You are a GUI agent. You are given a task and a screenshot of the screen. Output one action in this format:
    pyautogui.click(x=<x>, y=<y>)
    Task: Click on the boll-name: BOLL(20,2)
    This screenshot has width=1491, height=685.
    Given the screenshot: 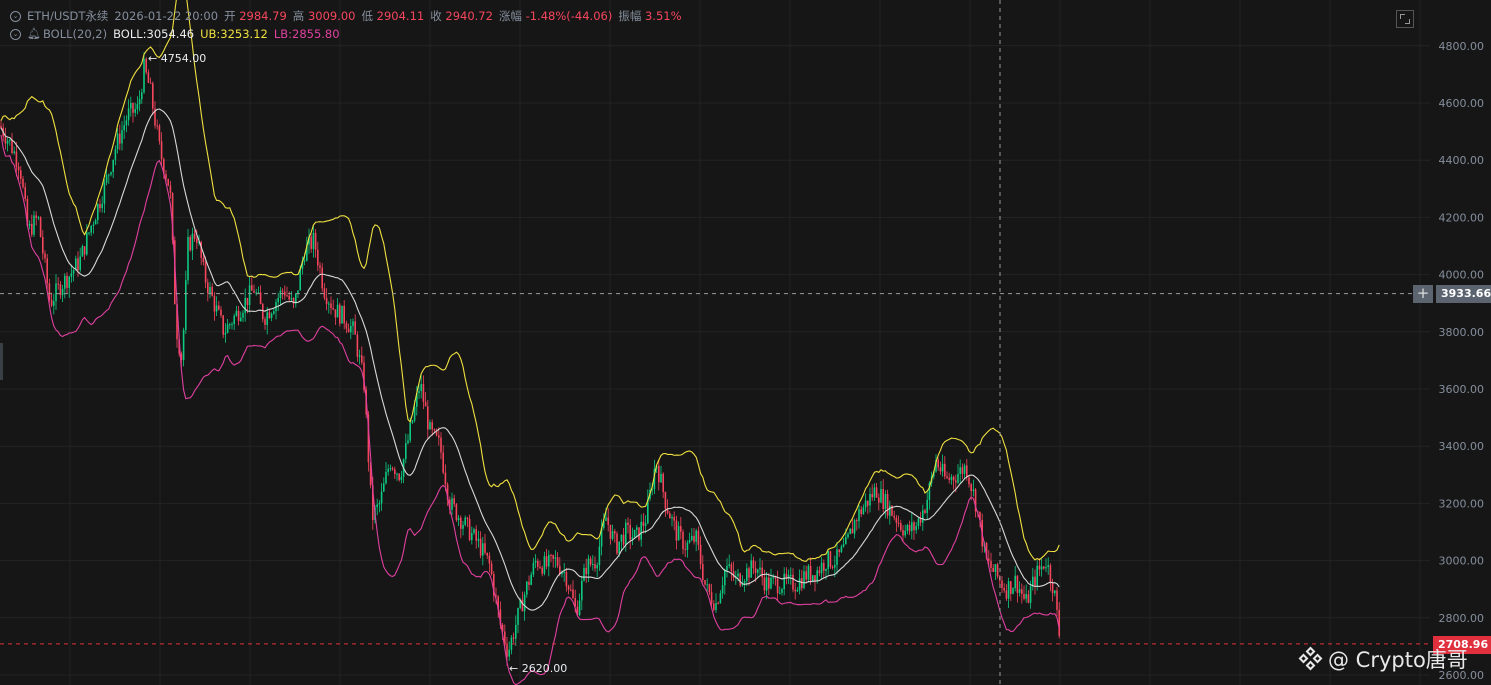 What is the action you would take?
    pyautogui.click(x=75, y=34)
    